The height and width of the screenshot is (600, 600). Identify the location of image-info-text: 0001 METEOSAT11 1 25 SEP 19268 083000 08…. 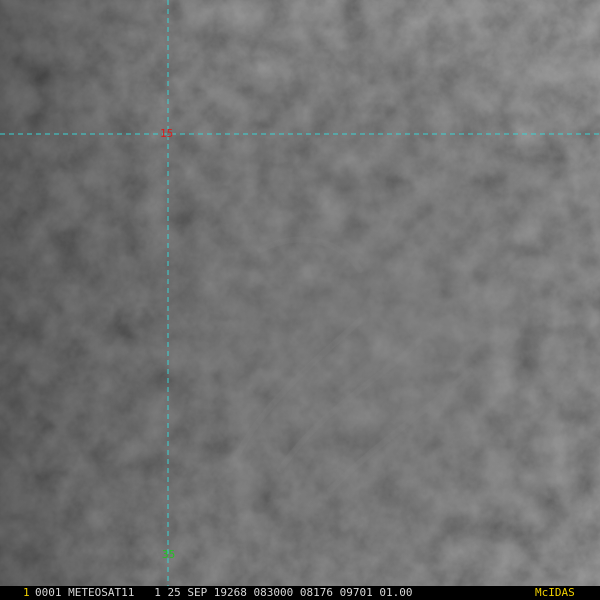
(224, 592).